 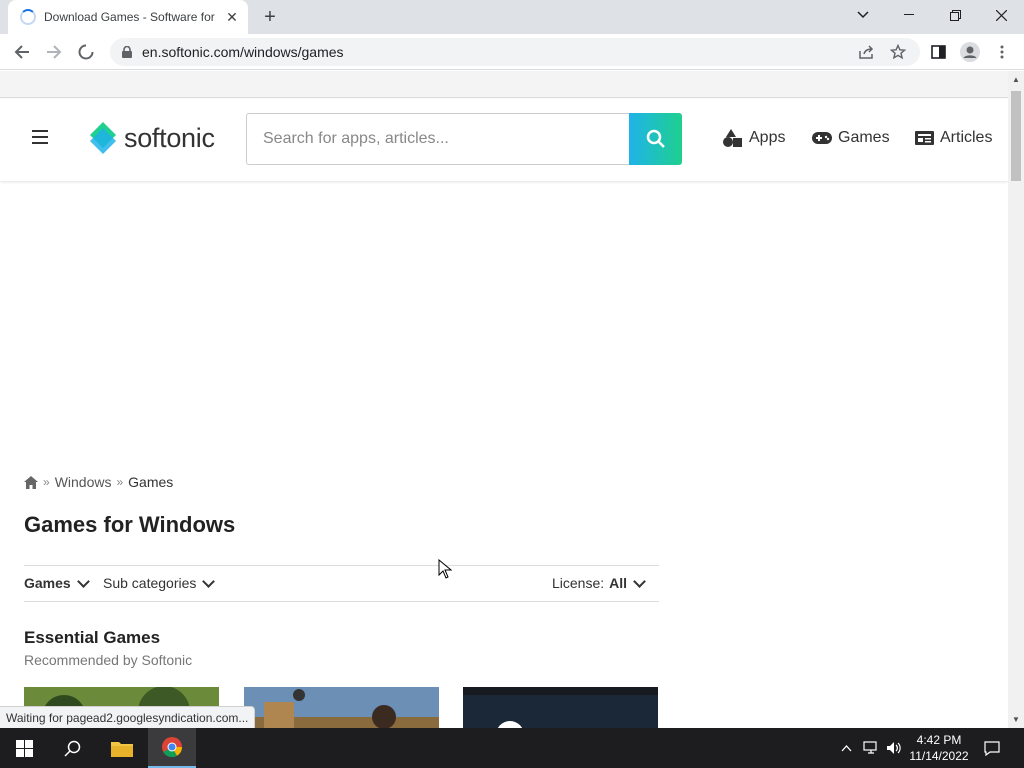 I want to click on taskbar-search-button, so click(x=72, y=748).